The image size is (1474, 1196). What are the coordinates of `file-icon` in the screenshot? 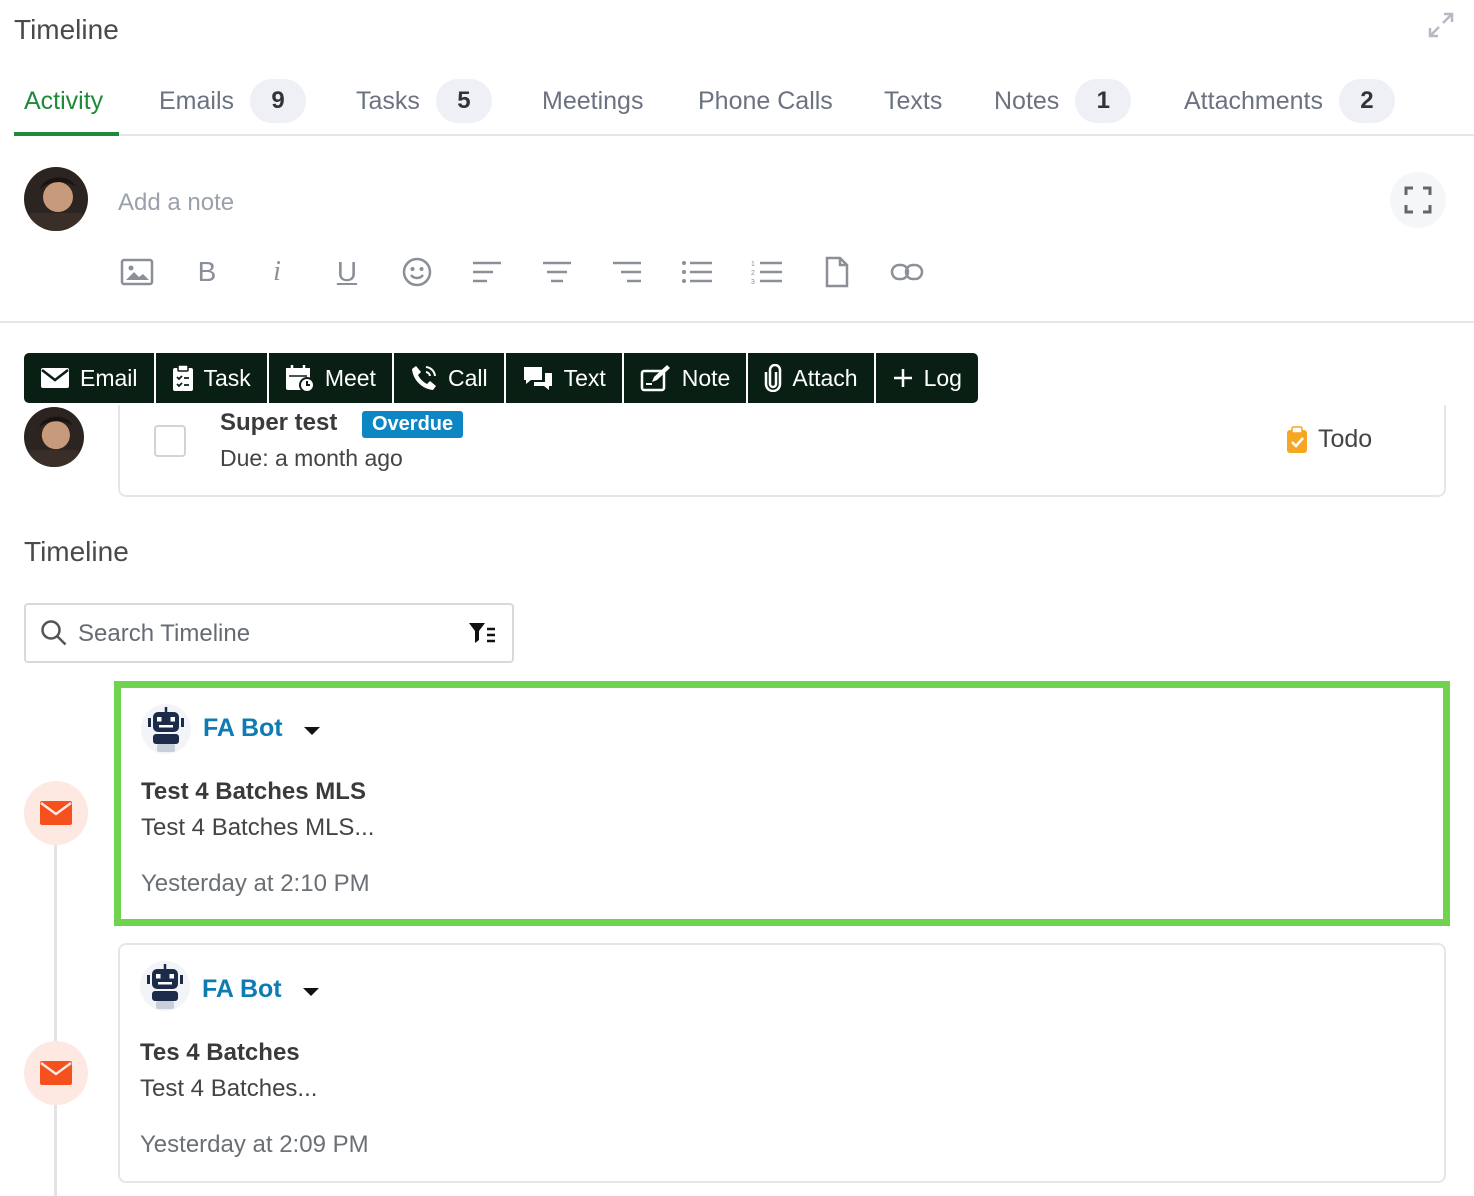 It's located at (837, 272).